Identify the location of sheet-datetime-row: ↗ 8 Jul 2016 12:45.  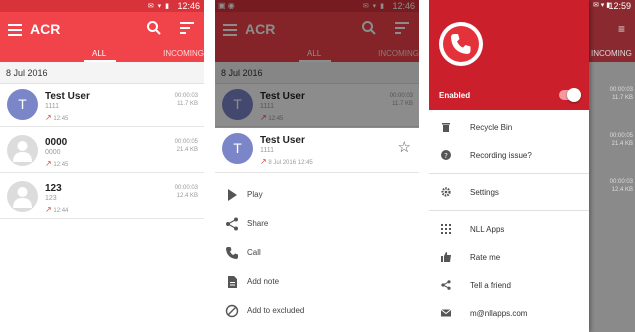
(286, 161).